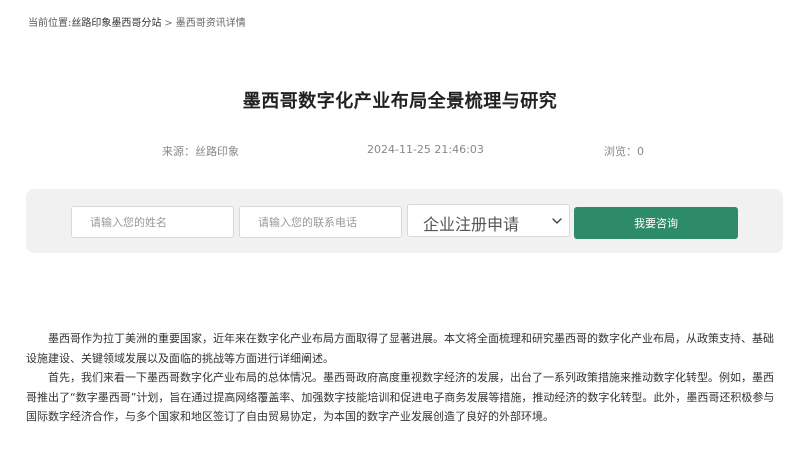  What do you see at coordinates (116, 23) in the screenshot?
I see `breadcrumb-link-site: 丝路印象墨西哥分站` at bounding box center [116, 23].